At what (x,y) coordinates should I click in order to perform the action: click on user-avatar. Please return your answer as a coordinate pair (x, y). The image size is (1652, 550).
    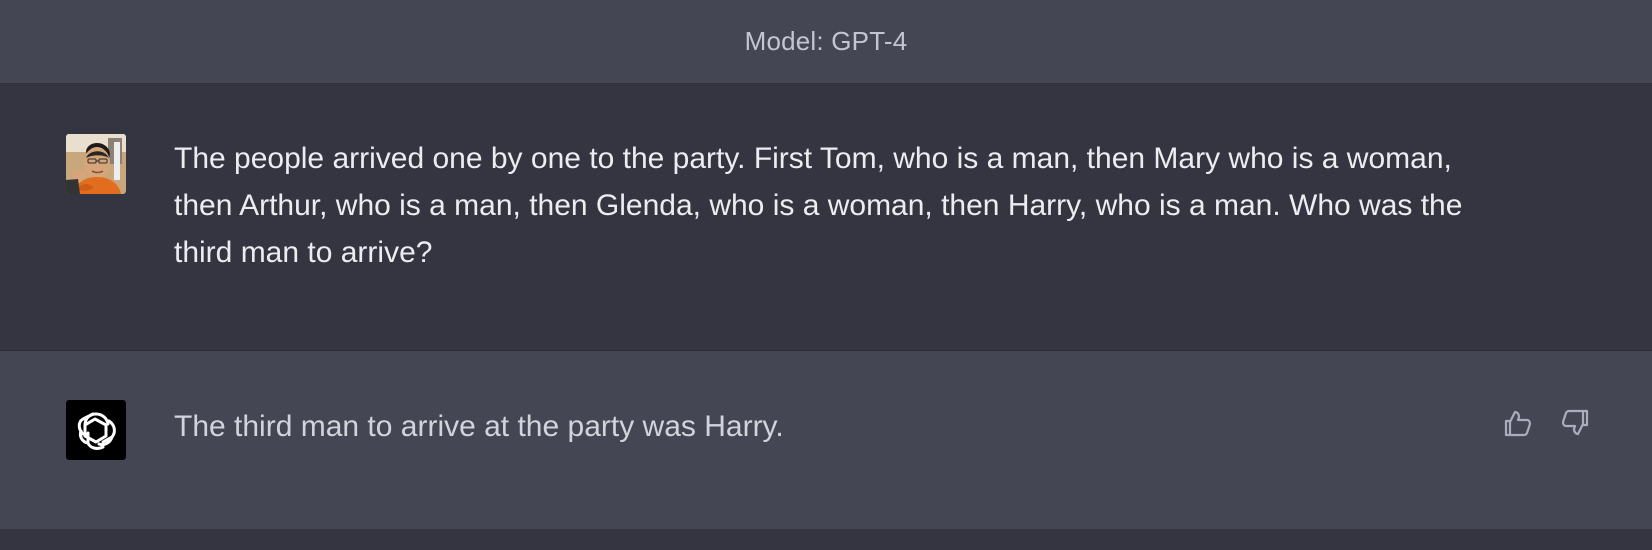
    Looking at the image, I should click on (96, 164).